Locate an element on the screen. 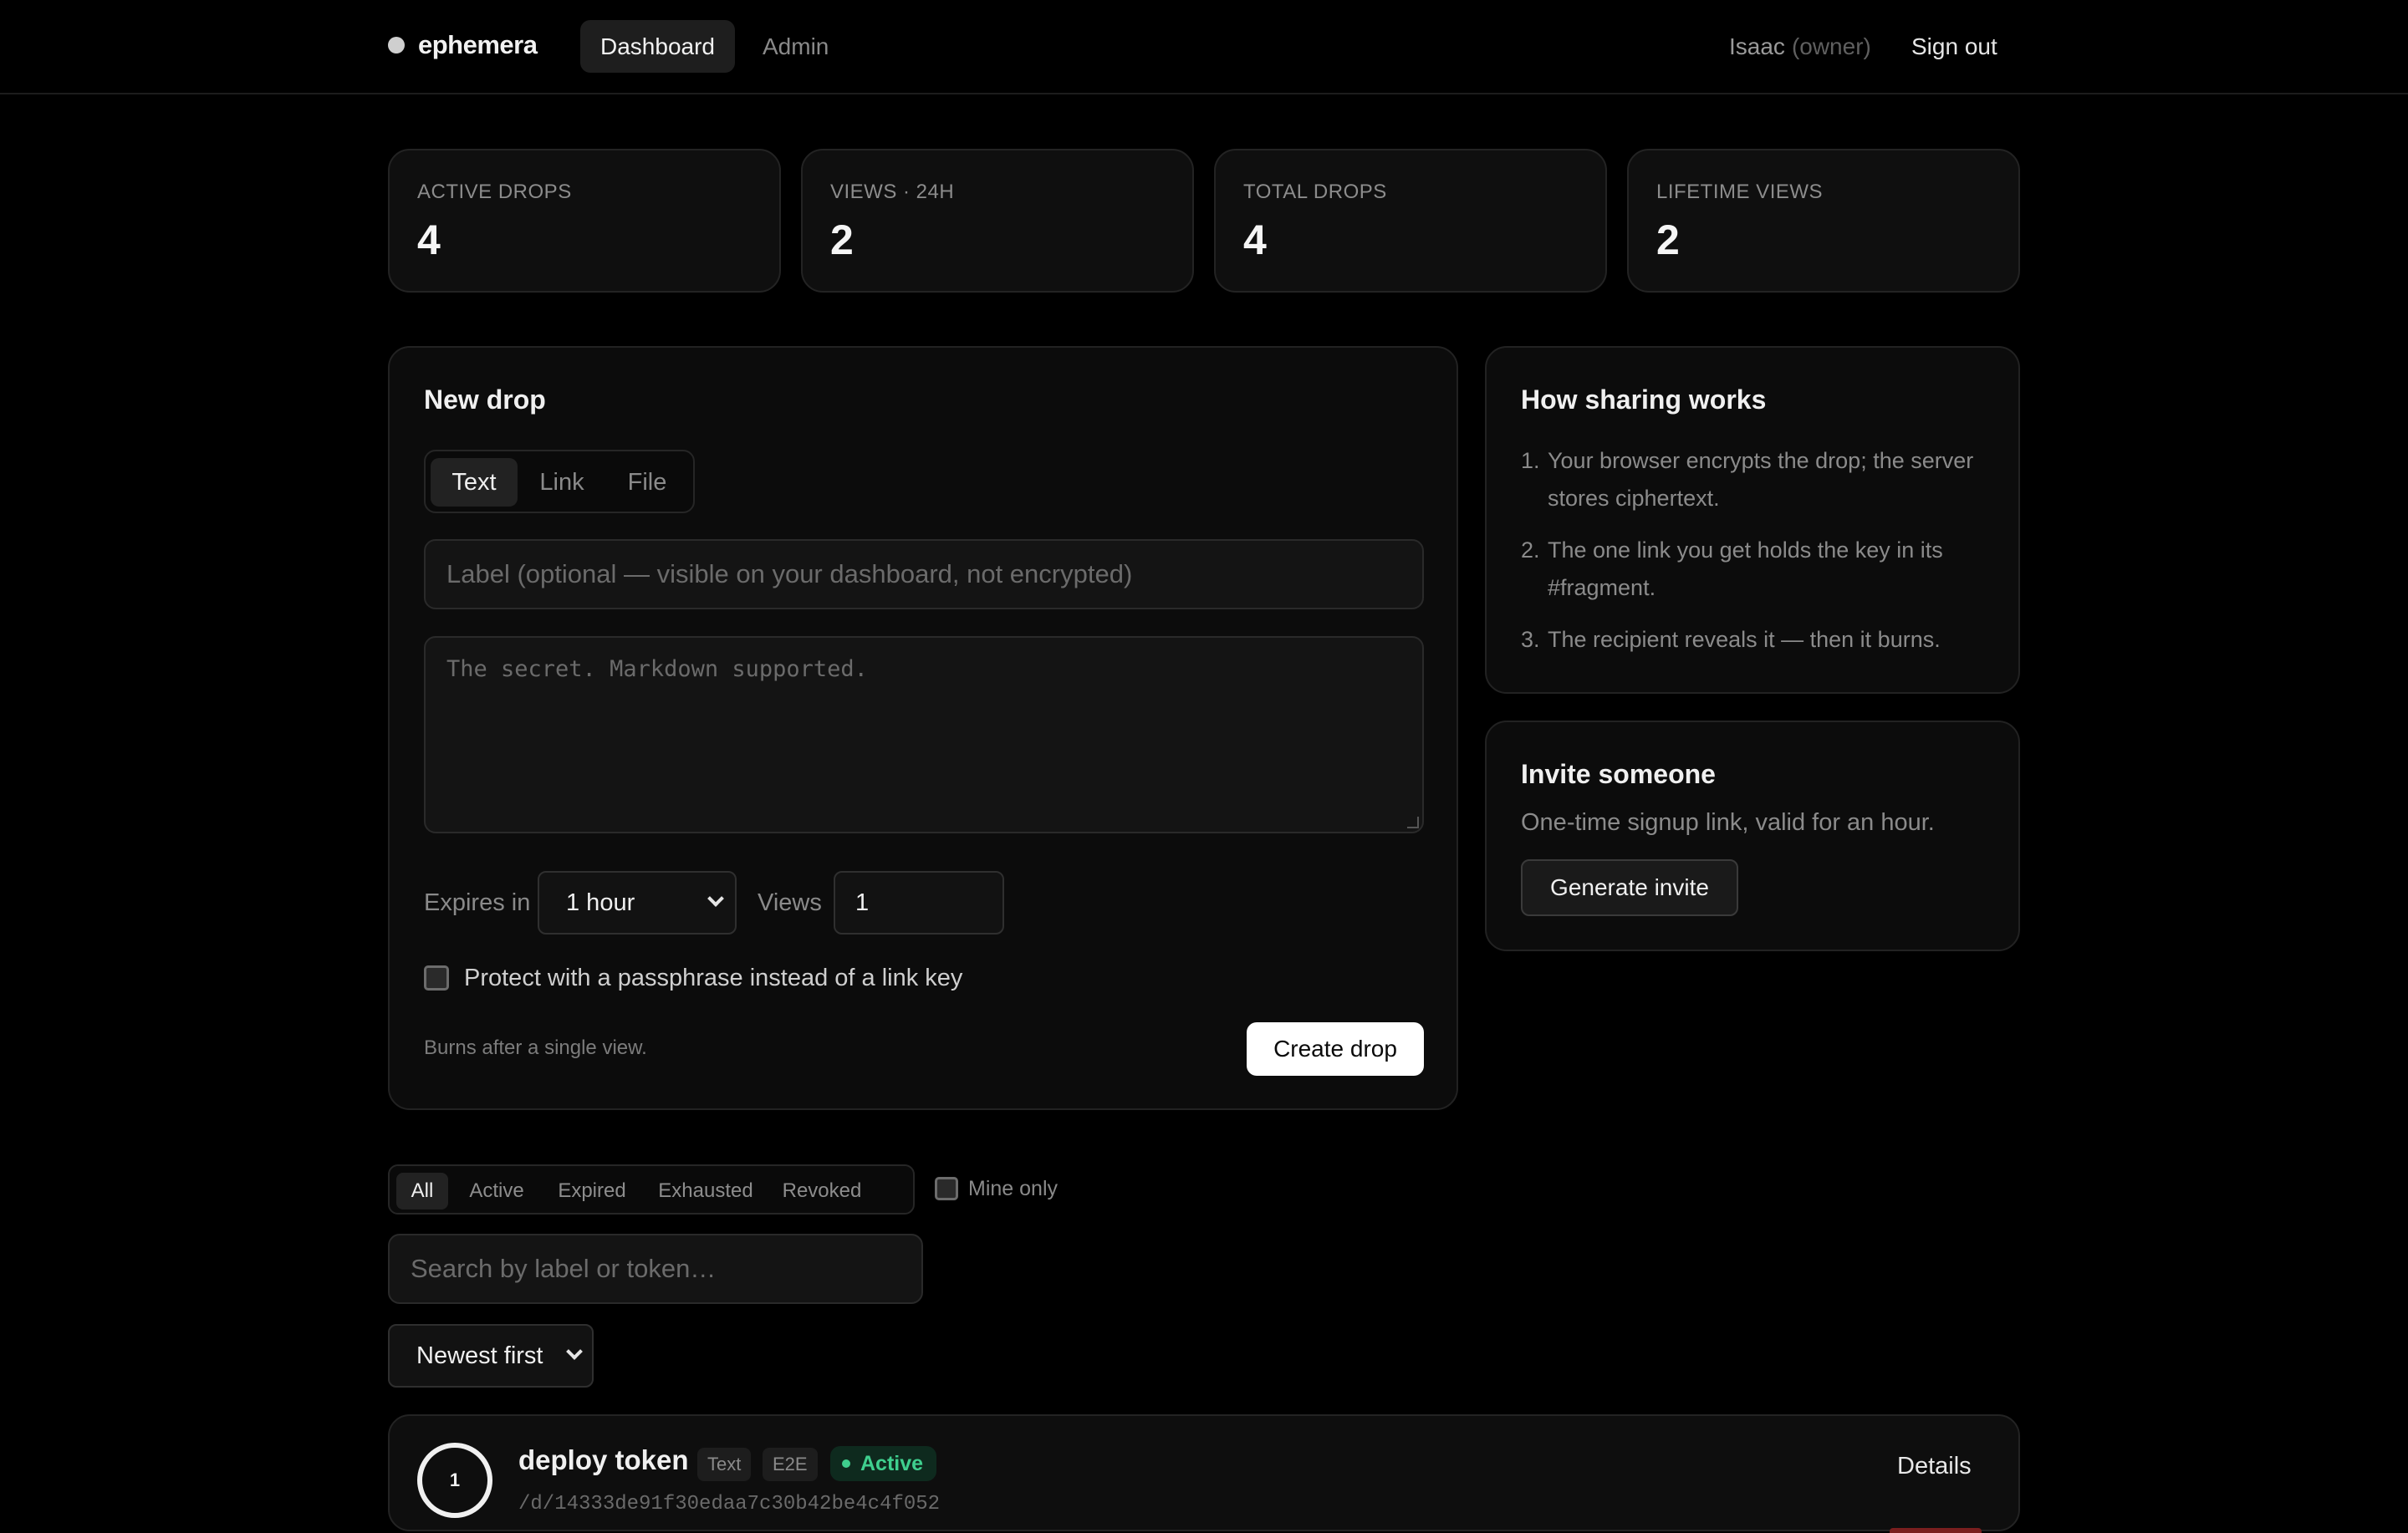  views-label: Views is located at coordinates (790, 902).